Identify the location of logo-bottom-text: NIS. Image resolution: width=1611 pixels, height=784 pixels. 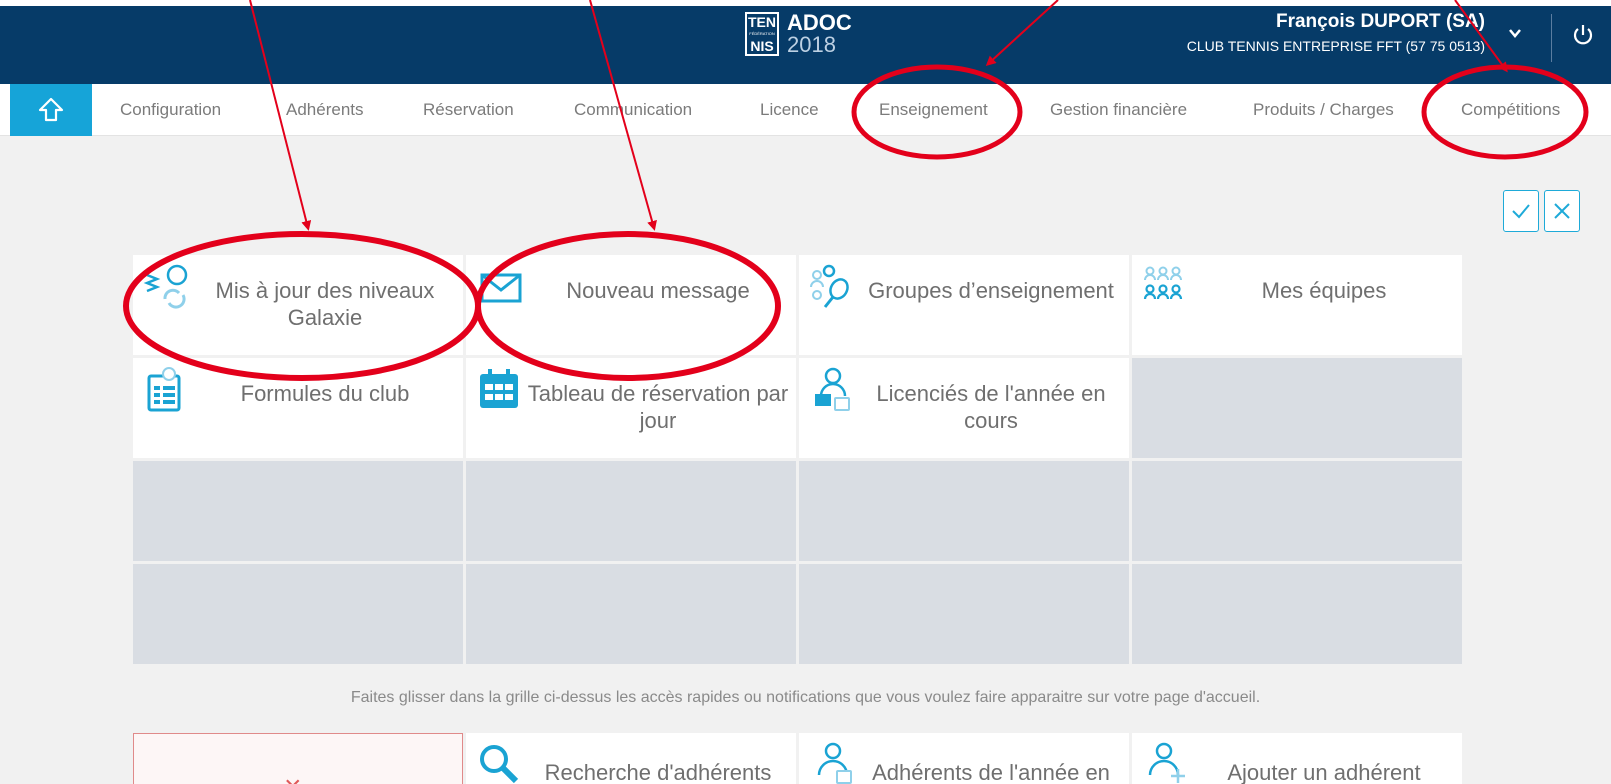
(762, 46).